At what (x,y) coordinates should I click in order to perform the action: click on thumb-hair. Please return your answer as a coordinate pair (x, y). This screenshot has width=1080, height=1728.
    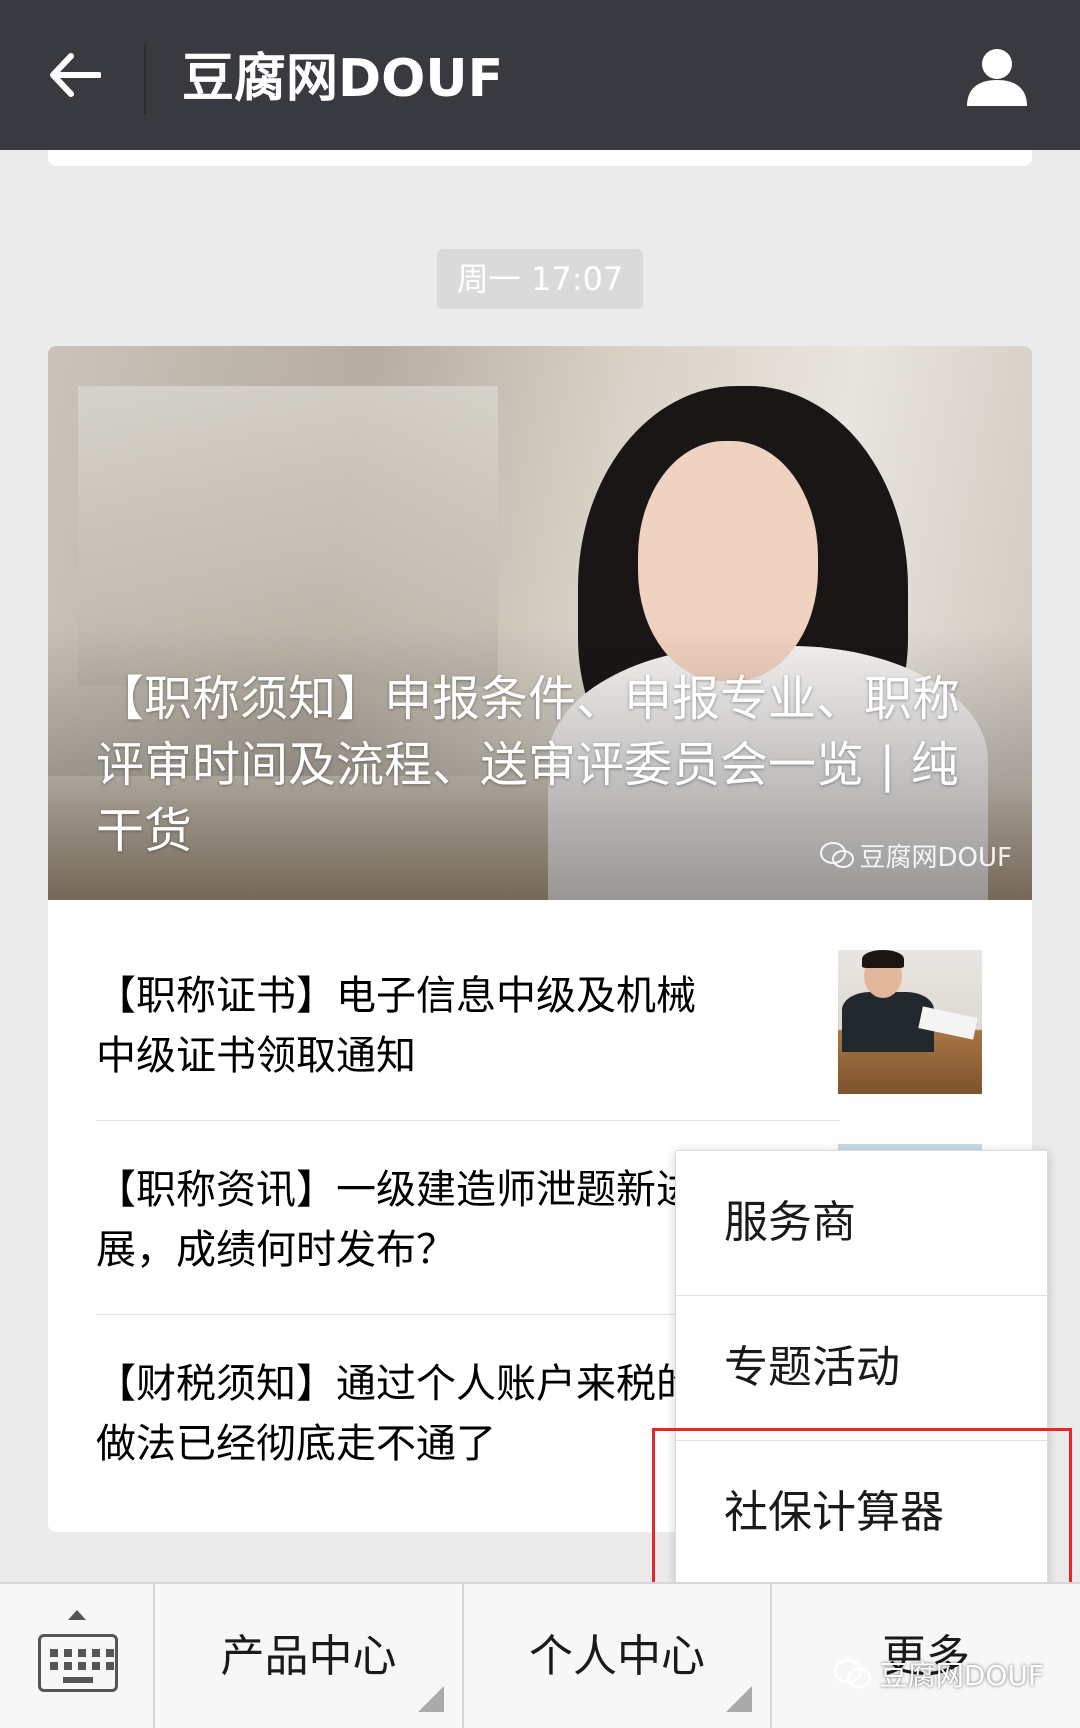
    Looking at the image, I should click on (883, 959).